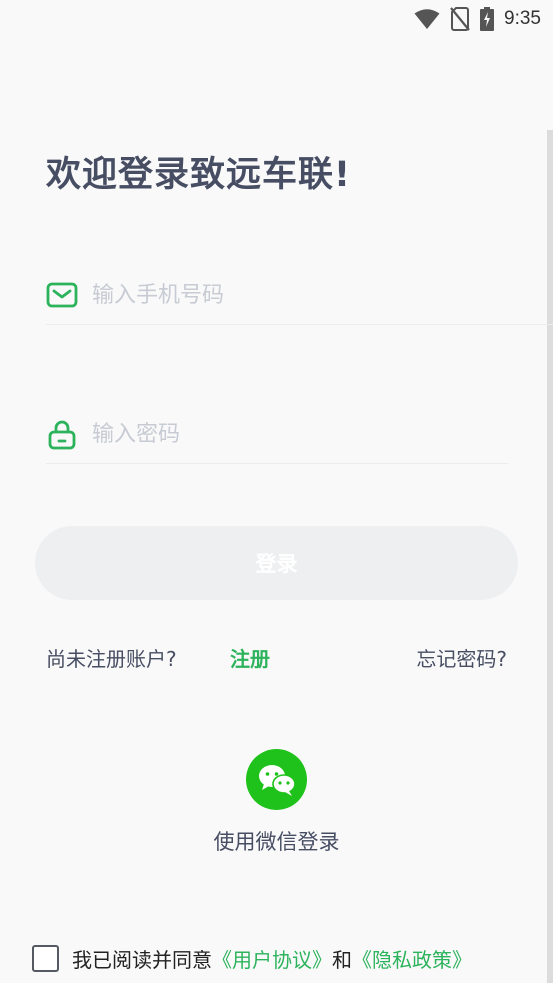 Image resolution: width=553 pixels, height=983 pixels. Describe the element at coordinates (250, 657) in the screenshot. I see `register-link: 注册` at that location.